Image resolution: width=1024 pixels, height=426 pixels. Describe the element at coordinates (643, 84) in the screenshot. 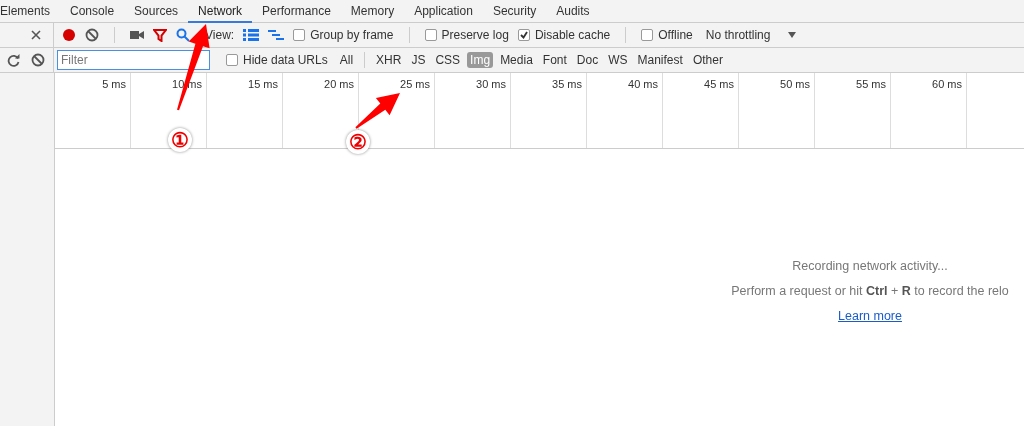

I see `time-tick-label: 40 ms` at that location.